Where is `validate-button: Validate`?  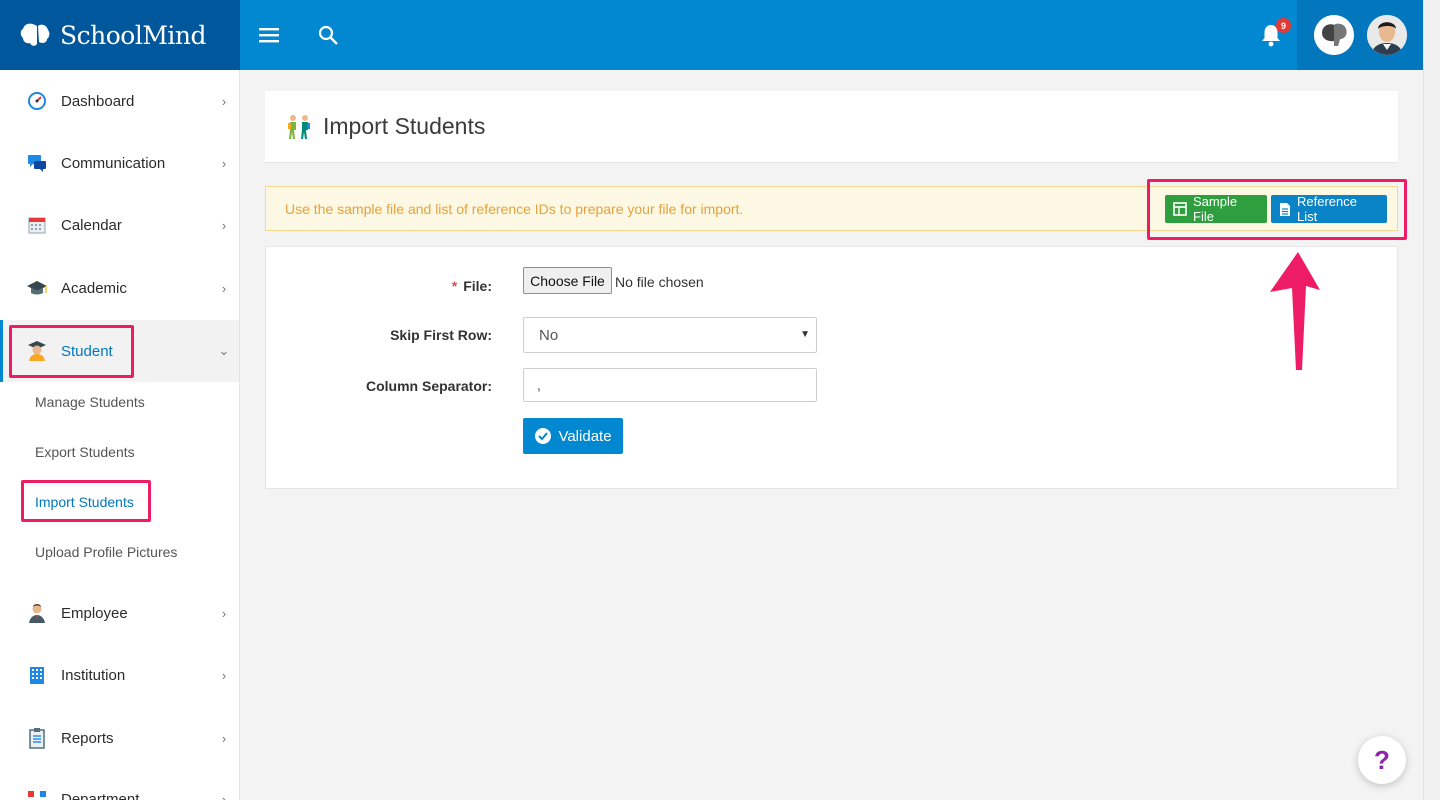
validate-button: Validate is located at coordinates (573, 436).